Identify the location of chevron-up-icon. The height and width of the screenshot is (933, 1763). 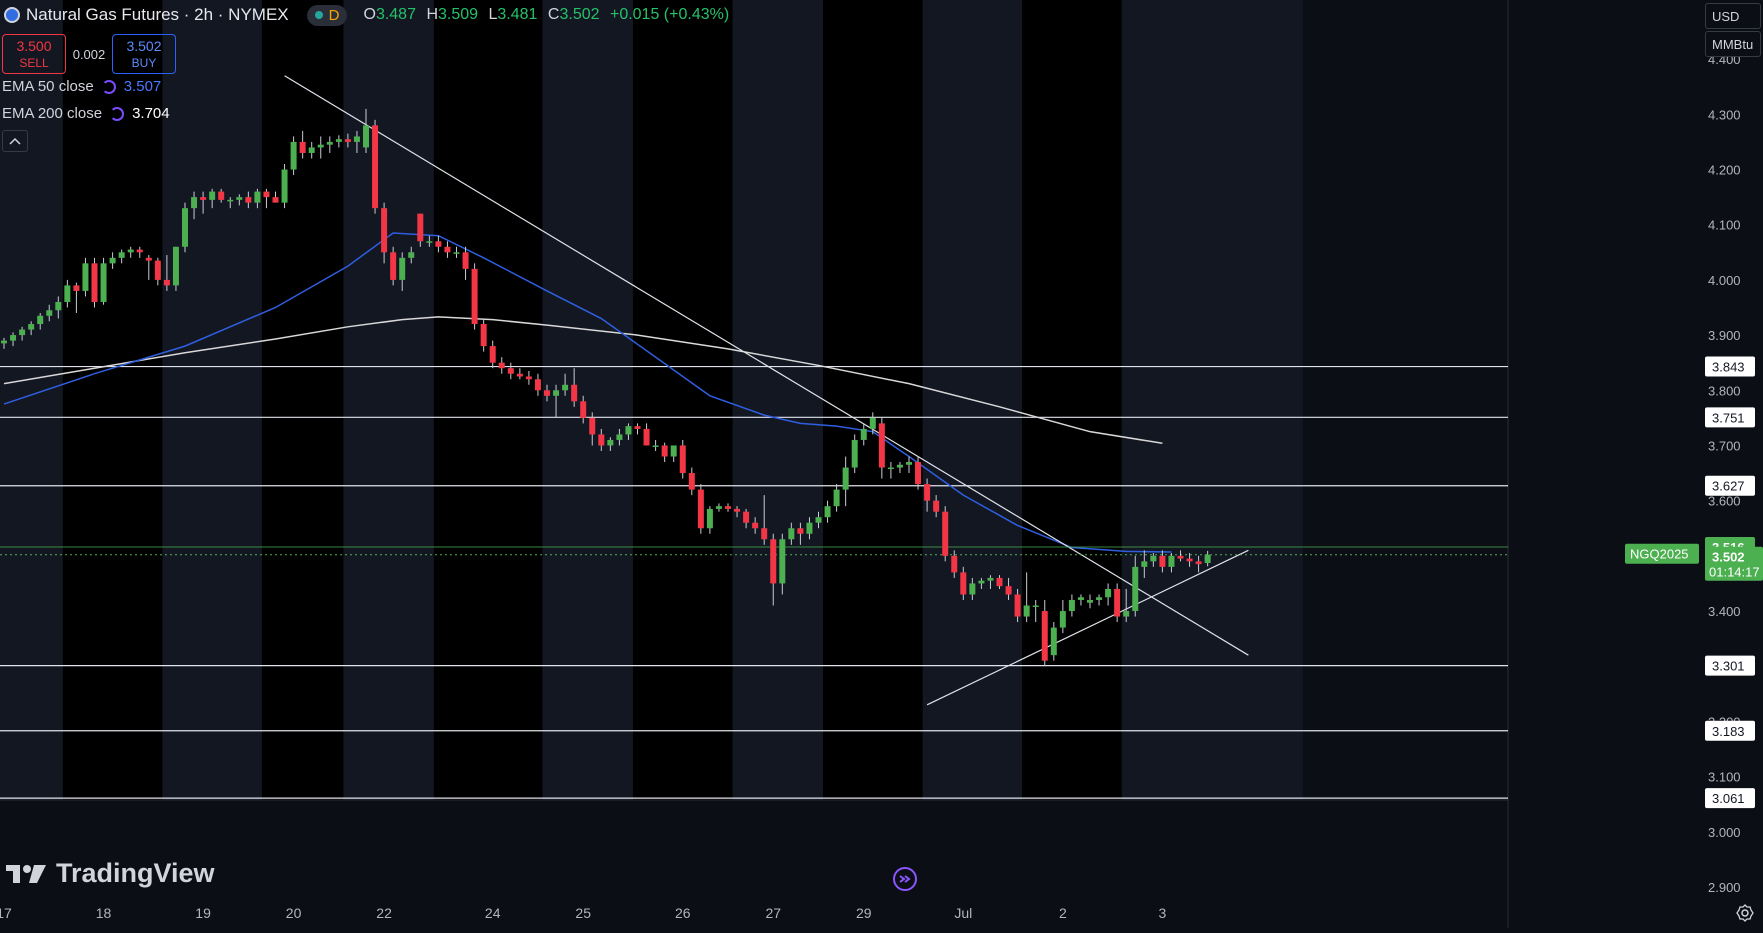
(15, 141).